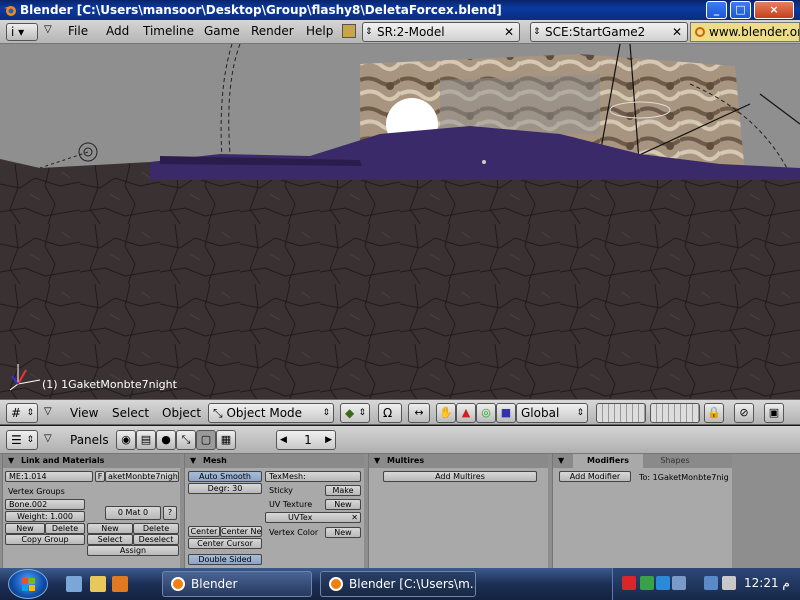  Describe the element at coordinates (170, 513) in the screenshot. I see `material-help-button: ?` at that location.